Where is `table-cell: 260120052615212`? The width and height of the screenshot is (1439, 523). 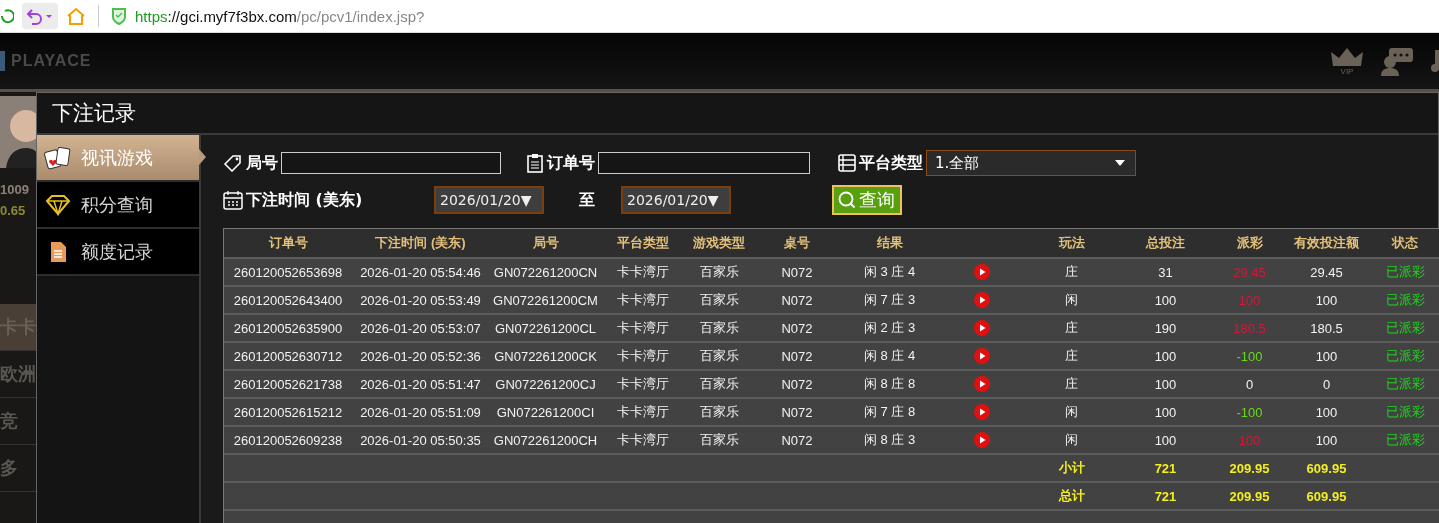 table-cell: 260120052615212 is located at coordinates (288, 412).